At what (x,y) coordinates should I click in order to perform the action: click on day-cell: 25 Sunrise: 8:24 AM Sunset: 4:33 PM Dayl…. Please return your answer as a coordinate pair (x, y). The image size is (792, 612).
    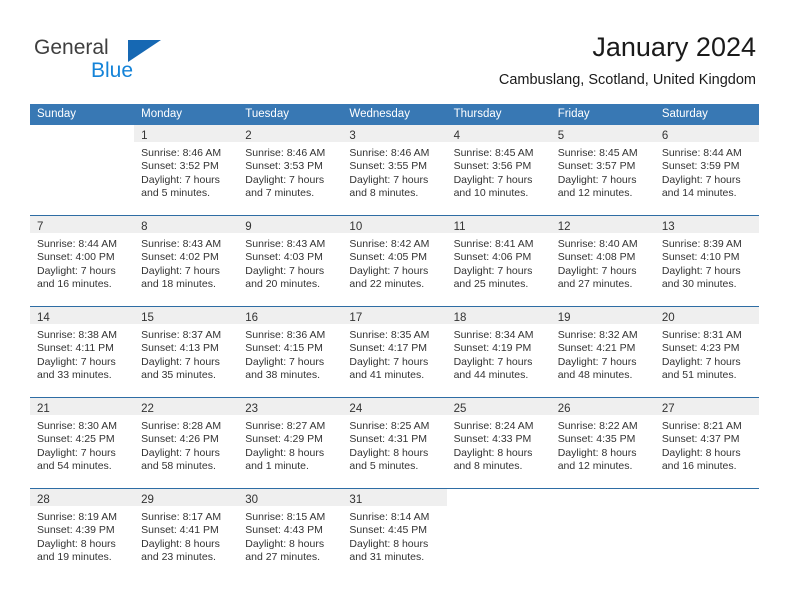
    Looking at the image, I should click on (498, 443).